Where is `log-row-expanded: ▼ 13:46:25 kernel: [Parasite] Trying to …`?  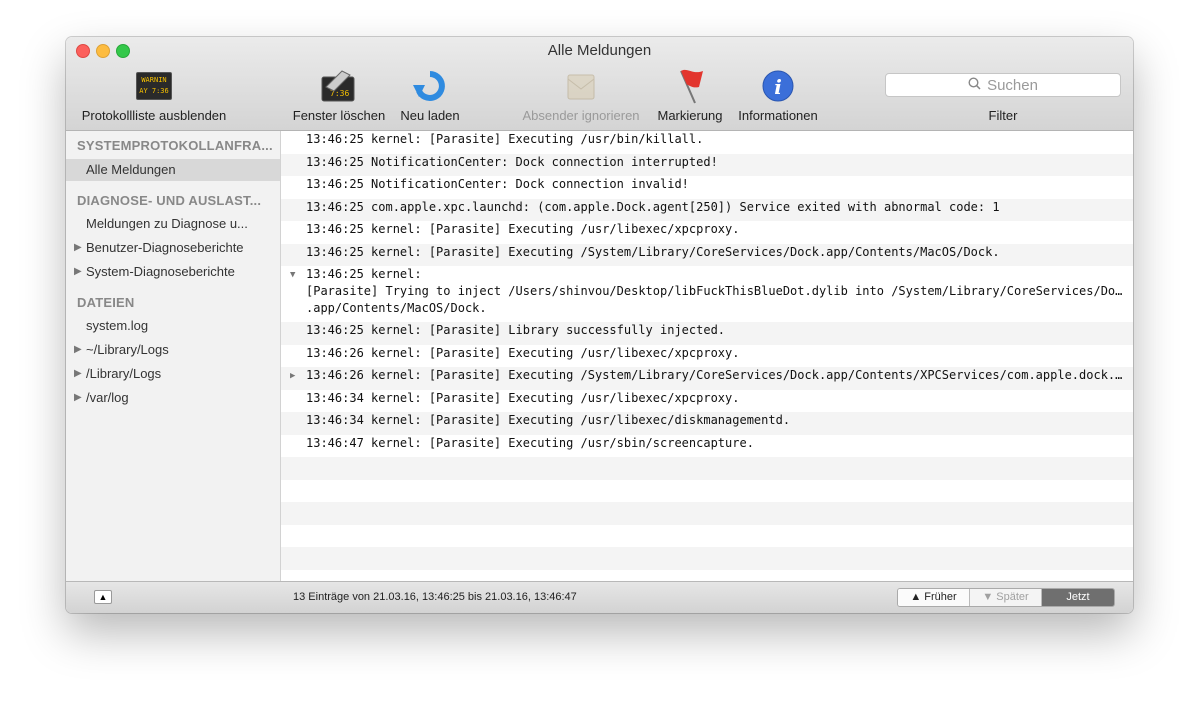 log-row-expanded: ▼ 13:46:25 kernel: [Parasite] Trying to … is located at coordinates (707, 294).